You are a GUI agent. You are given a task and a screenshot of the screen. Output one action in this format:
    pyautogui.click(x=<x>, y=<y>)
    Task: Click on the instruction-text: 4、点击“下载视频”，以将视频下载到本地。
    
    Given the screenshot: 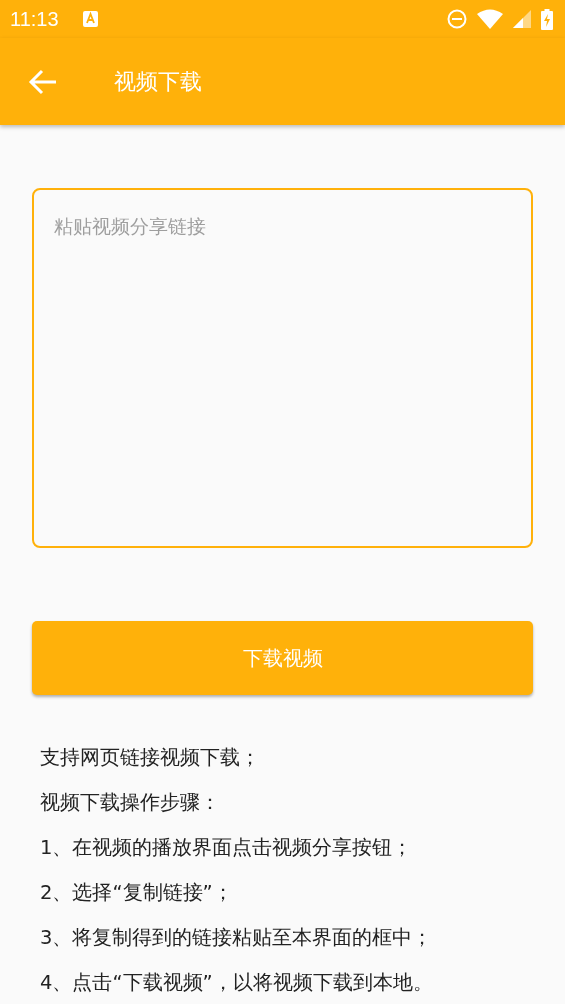 What is the action you would take?
    pyautogui.click(x=237, y=983)
    